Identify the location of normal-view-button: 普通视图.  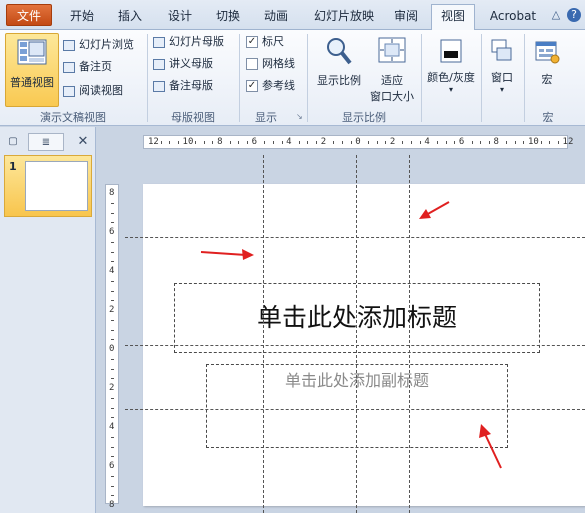
(32, 70).